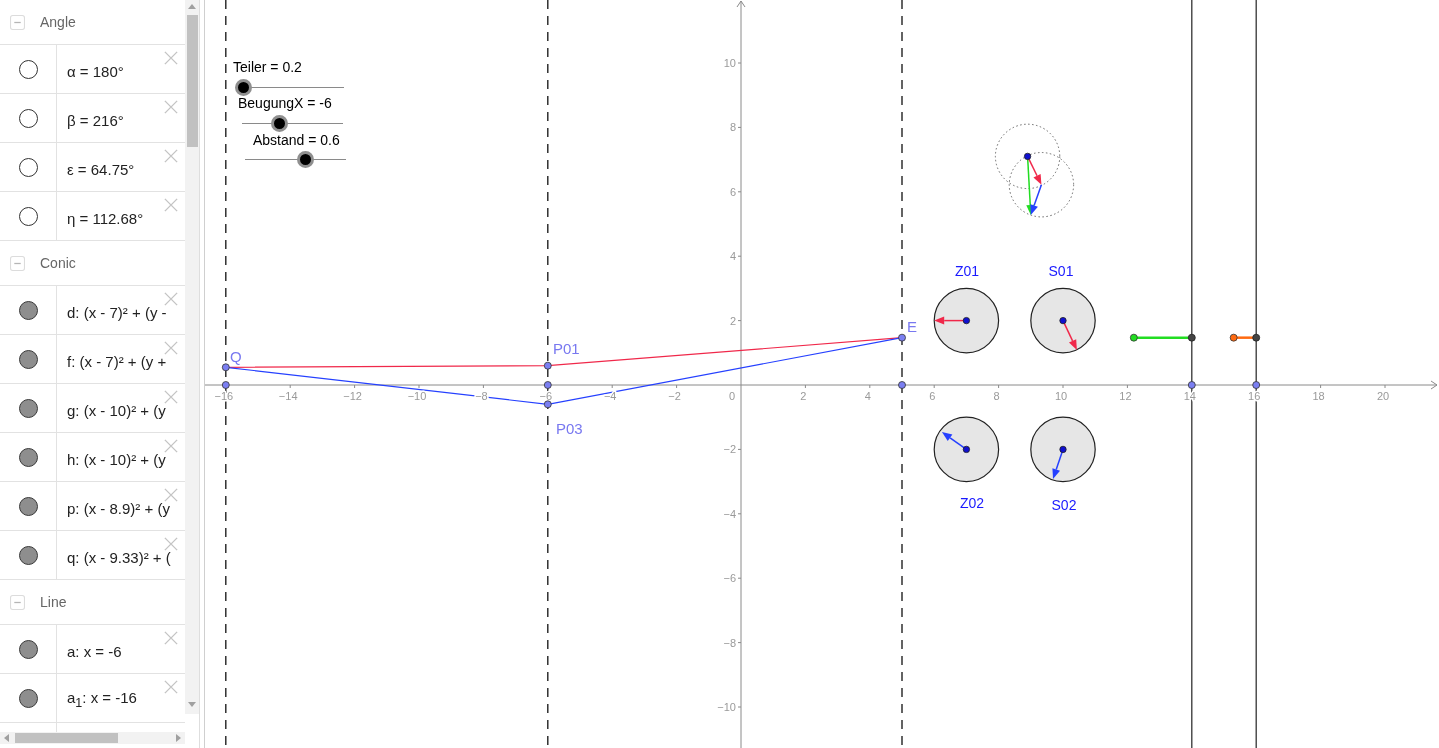 The width and height of the screenshot is (1439, 748). I want to click on horizontal-scrollbar, so click(92, 738).